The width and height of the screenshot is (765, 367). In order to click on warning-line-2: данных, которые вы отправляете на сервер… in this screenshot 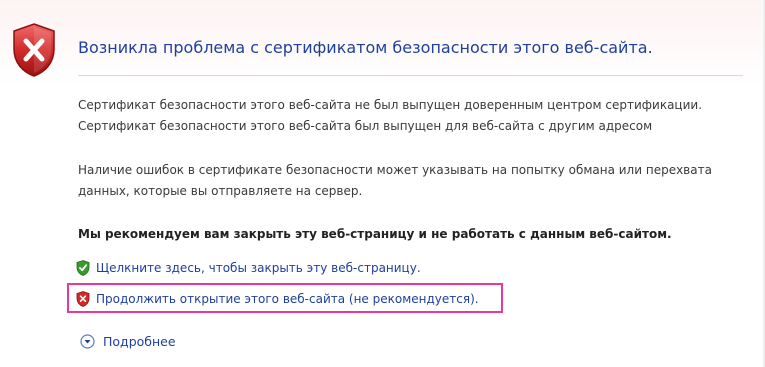, I will do `click(220, 191)`.